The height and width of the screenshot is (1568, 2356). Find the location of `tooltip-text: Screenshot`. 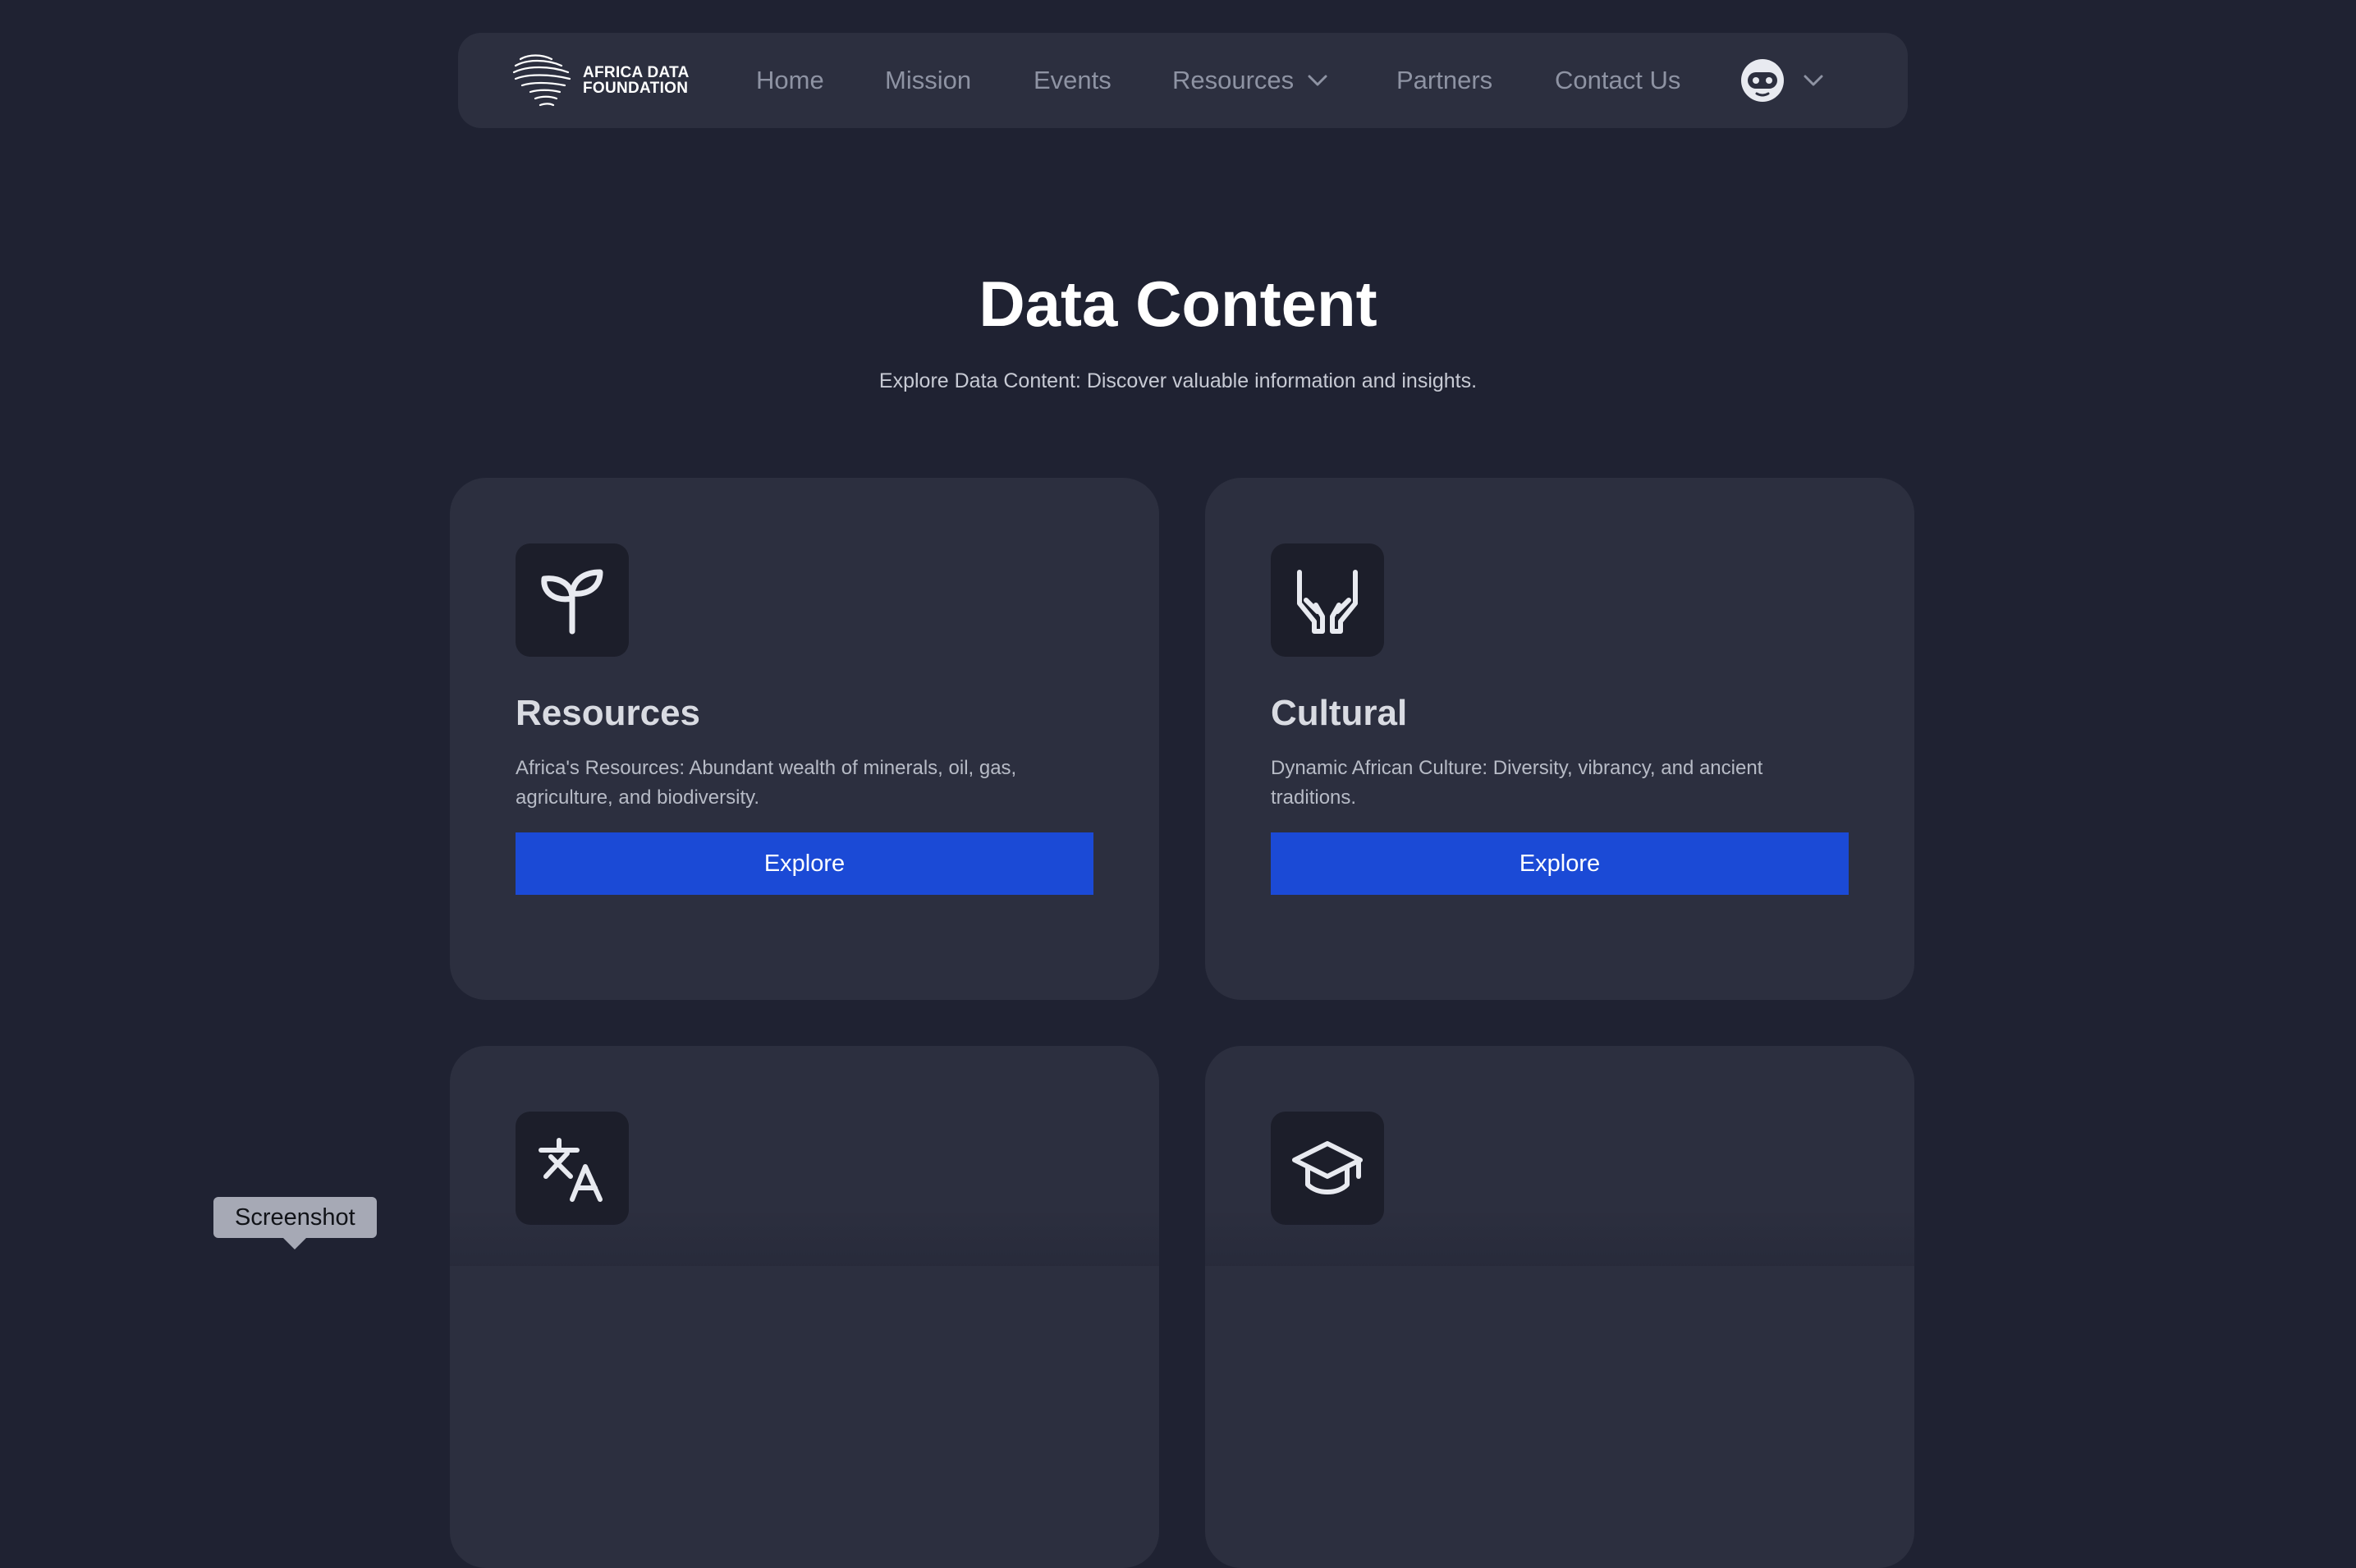

tooltip-text: Screenshot is located at coordinates (295, 1217).